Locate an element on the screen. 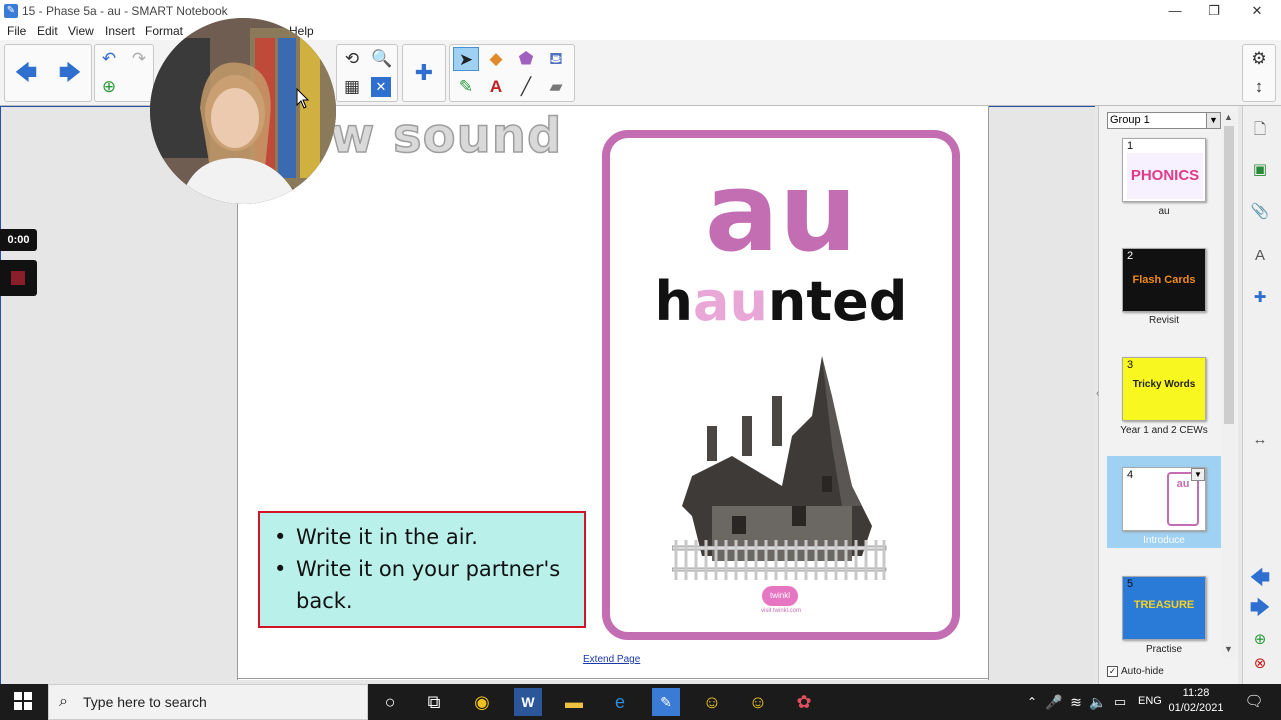 Image resolution: width=1281 pixels, height=720 pixels. add-page-side-icon: ⊕ is located at coordinates (1260, 640).